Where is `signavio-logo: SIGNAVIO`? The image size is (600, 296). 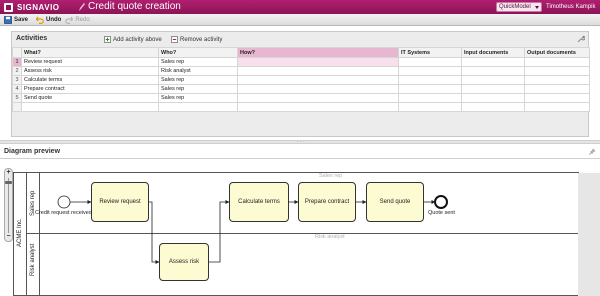
signavio-logo: SIGNAVIO is located at coordinates (32, 7).